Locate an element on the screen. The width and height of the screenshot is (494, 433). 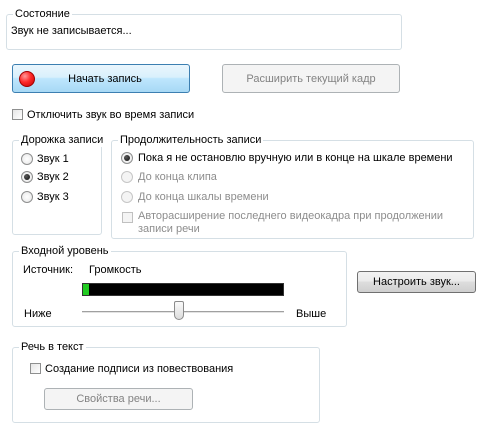
start-record-label: Начать запись is located at coordinates (105, 78).